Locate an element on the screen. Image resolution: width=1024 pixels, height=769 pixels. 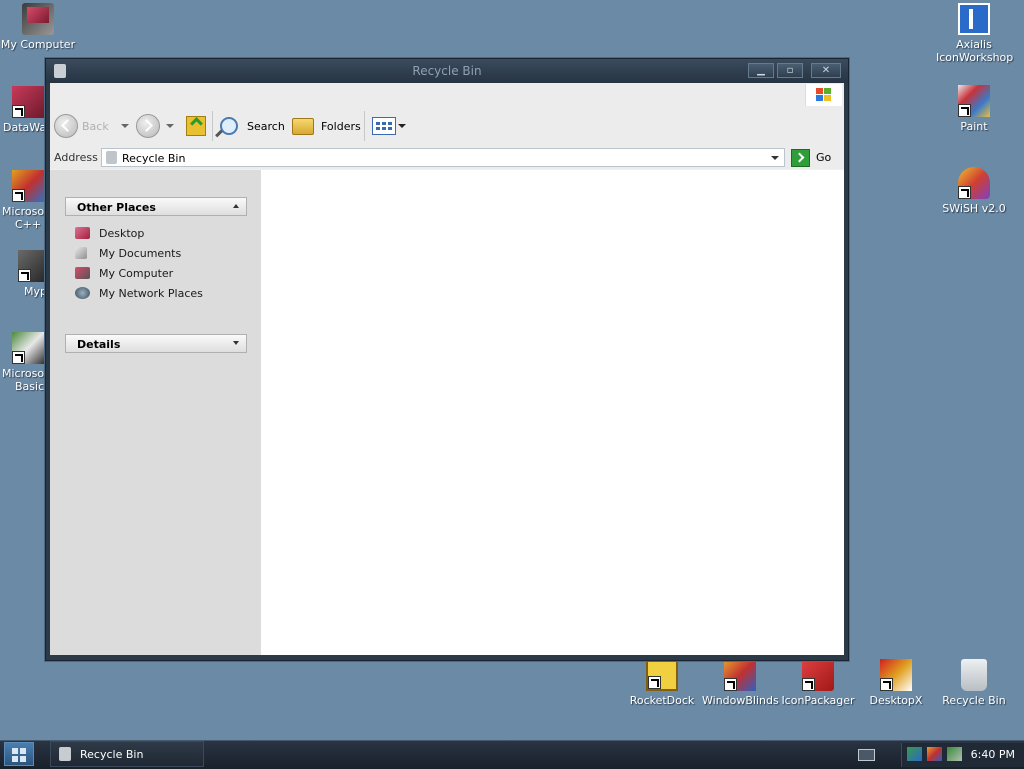
forward-button is located at coordinates (155, 126).